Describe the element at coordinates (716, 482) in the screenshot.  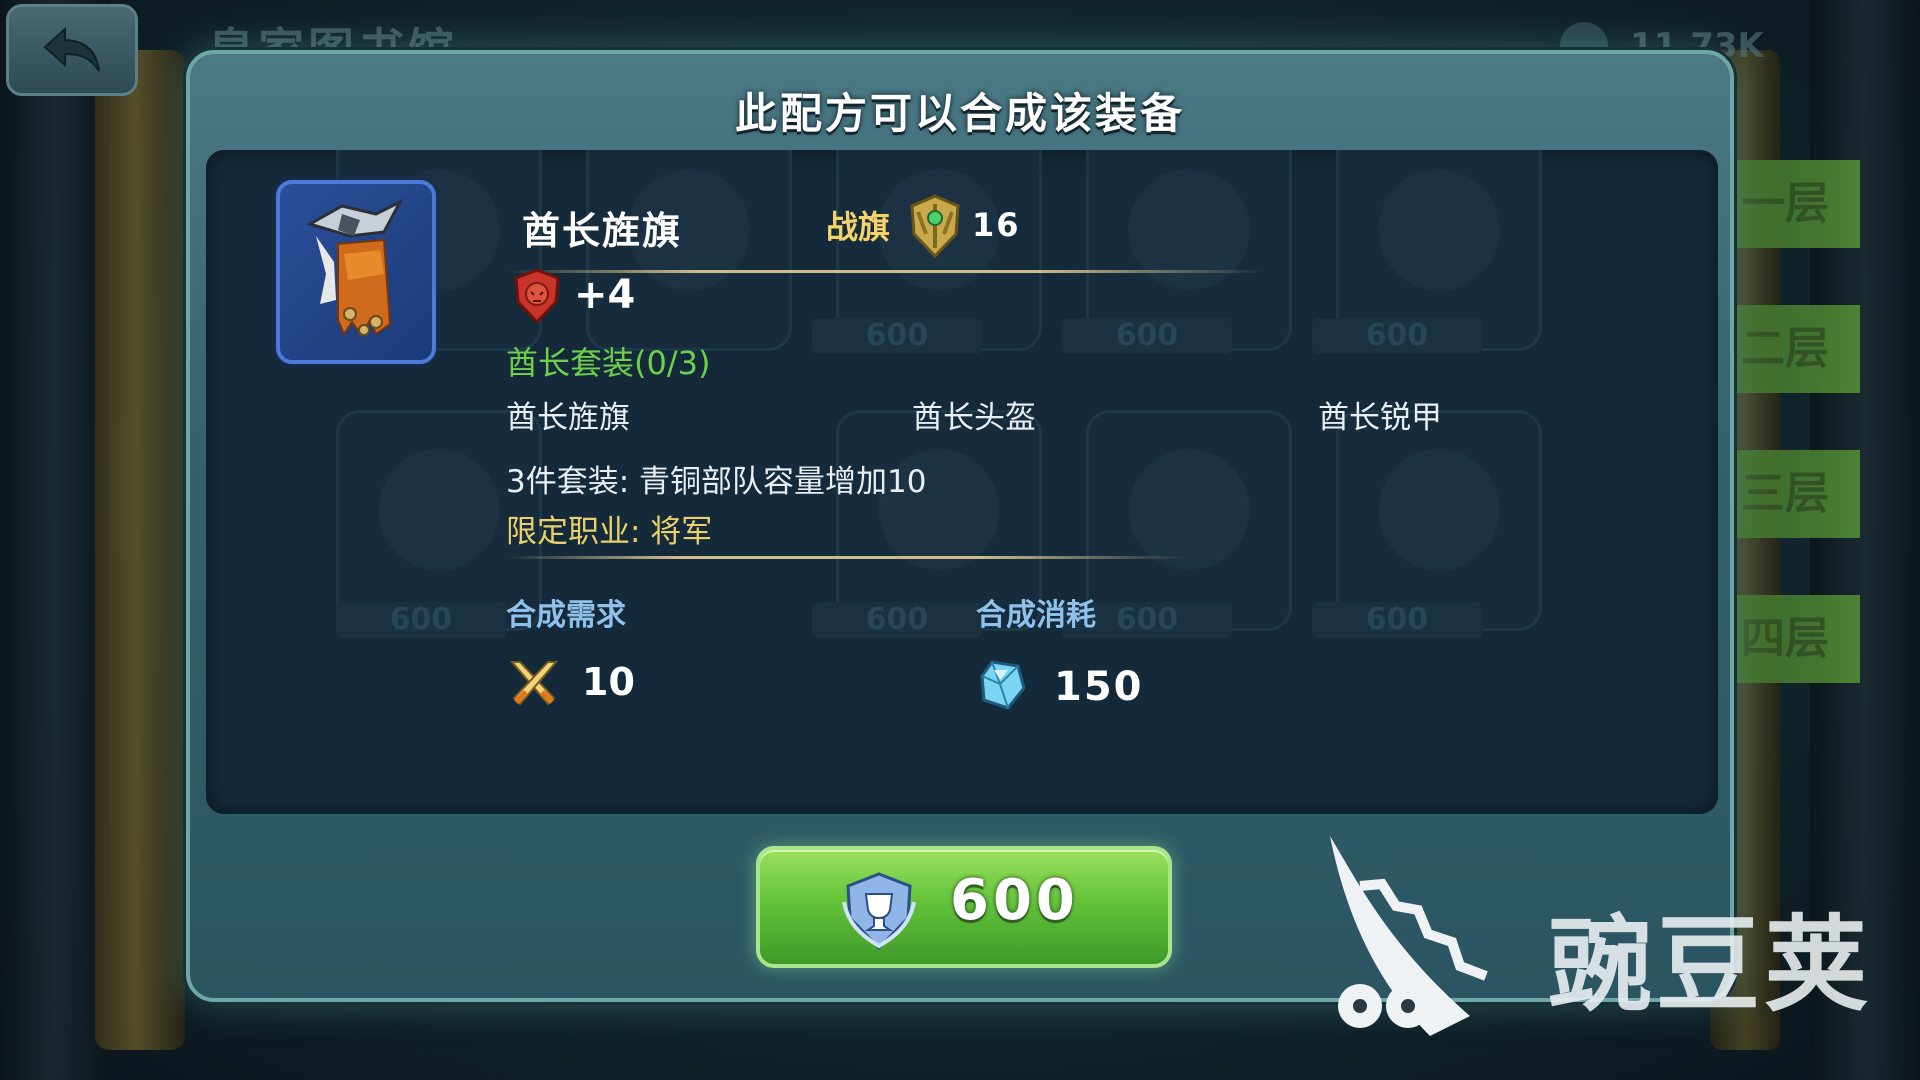
I see `set-bonus: 3件套装: 青铜部队容量增加10` at that location.